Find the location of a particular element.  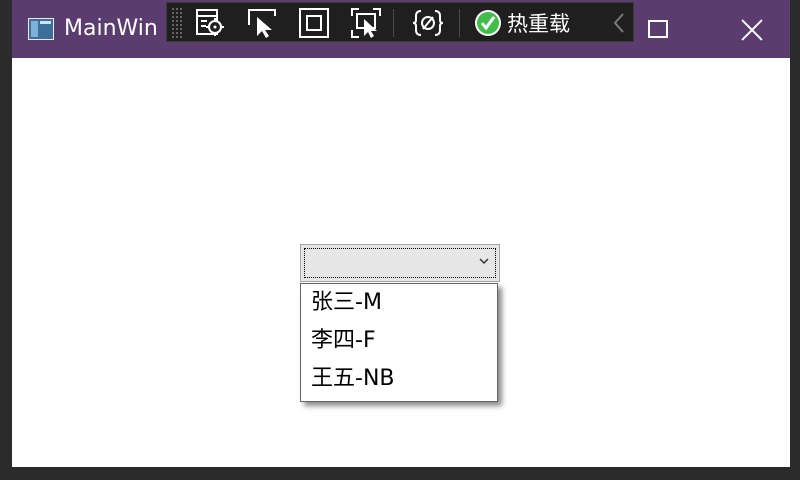

display-layout-adorners-icon is located at coordinates (314, 23).